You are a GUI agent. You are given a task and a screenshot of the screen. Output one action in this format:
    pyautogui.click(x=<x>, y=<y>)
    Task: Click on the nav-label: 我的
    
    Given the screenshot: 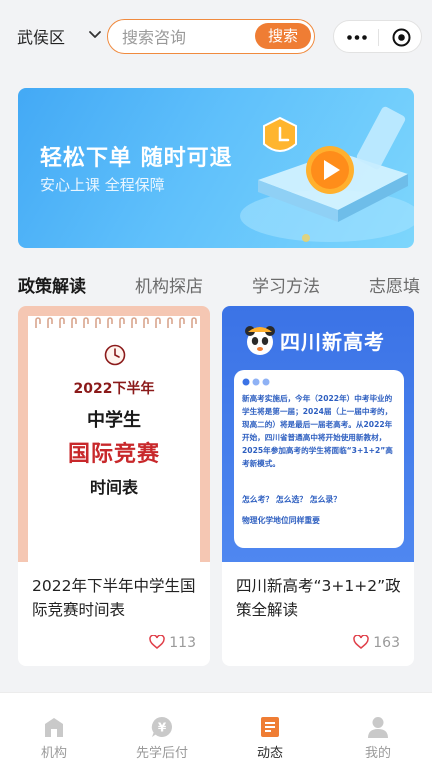 What is the action you would take?
    pyautogui.click(x=377, y=753)
    